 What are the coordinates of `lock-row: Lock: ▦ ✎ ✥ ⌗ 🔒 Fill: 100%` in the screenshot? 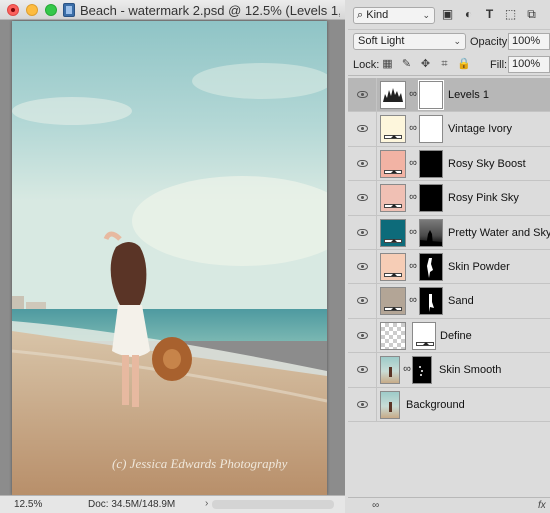 It's located at (449, 65).